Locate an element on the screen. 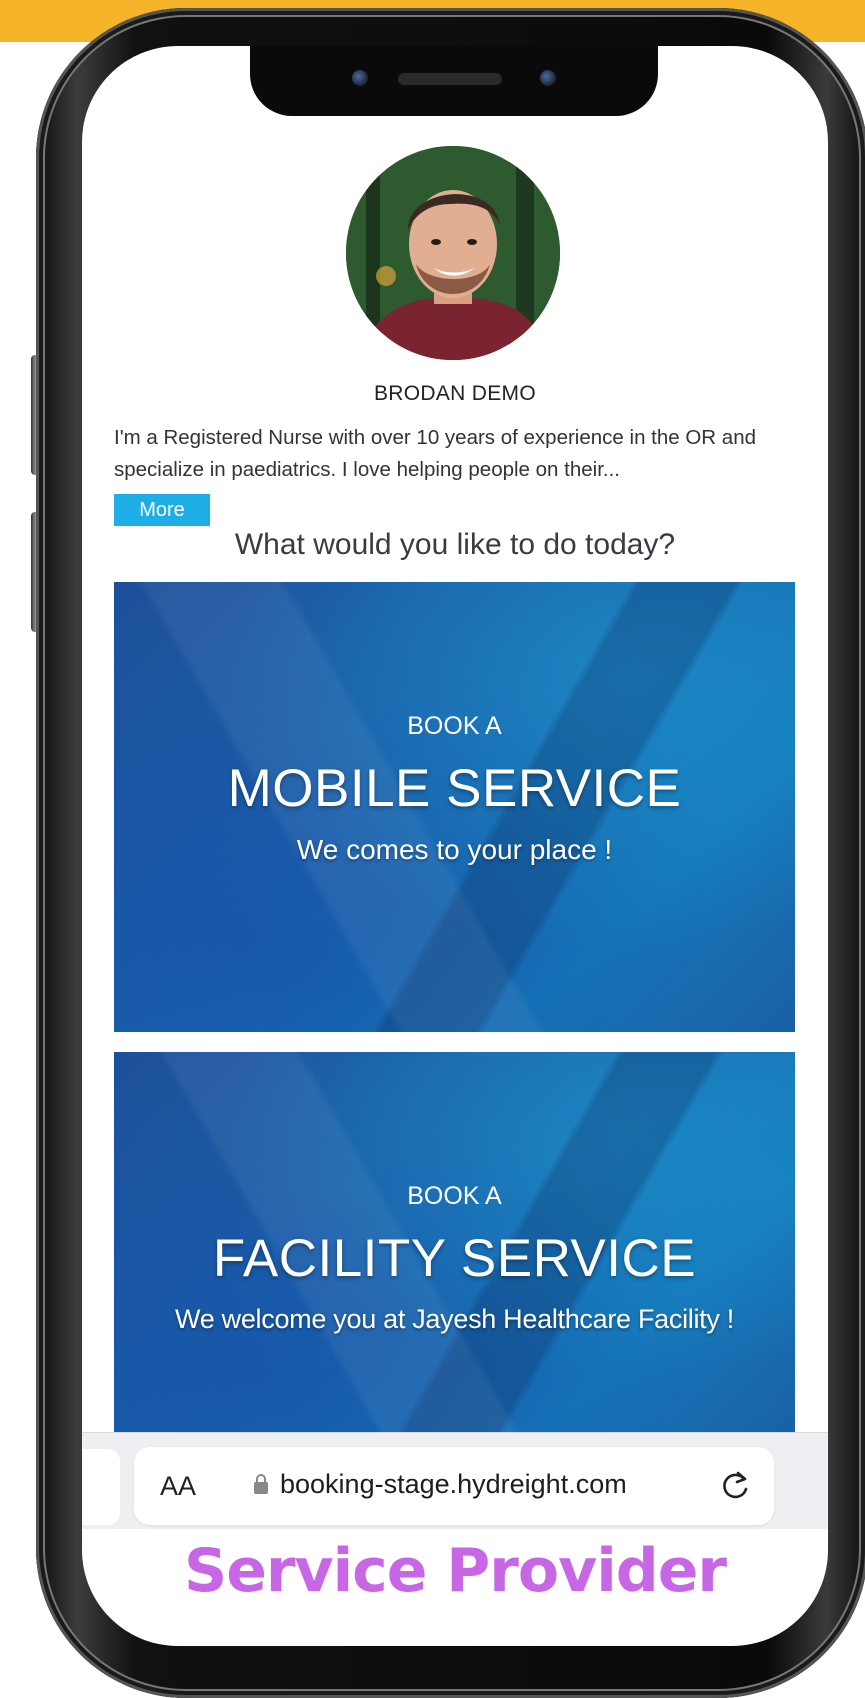 The width and height of the screenshot is (865, 1698). url-text: booking-stage.hydreight.com is located at coordinates (453, 1484).